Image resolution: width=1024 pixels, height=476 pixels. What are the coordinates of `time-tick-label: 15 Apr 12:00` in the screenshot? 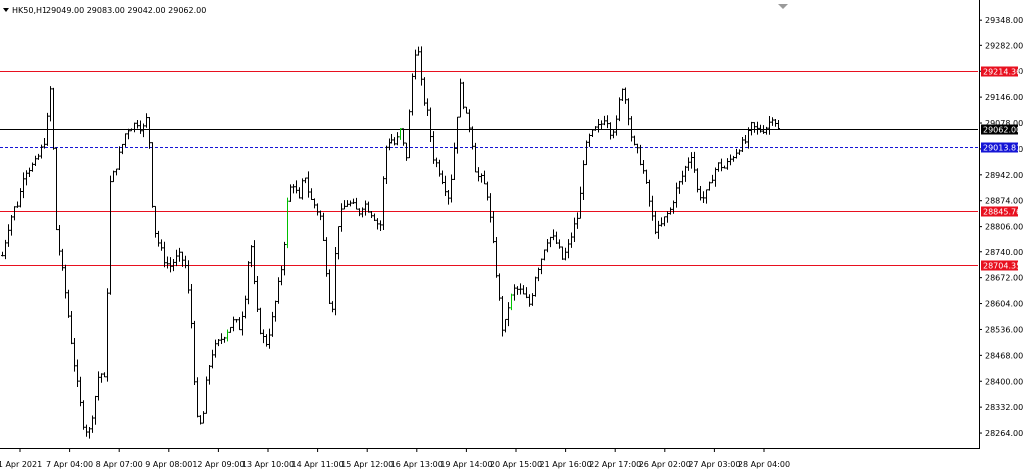 It's located at (367, 464).